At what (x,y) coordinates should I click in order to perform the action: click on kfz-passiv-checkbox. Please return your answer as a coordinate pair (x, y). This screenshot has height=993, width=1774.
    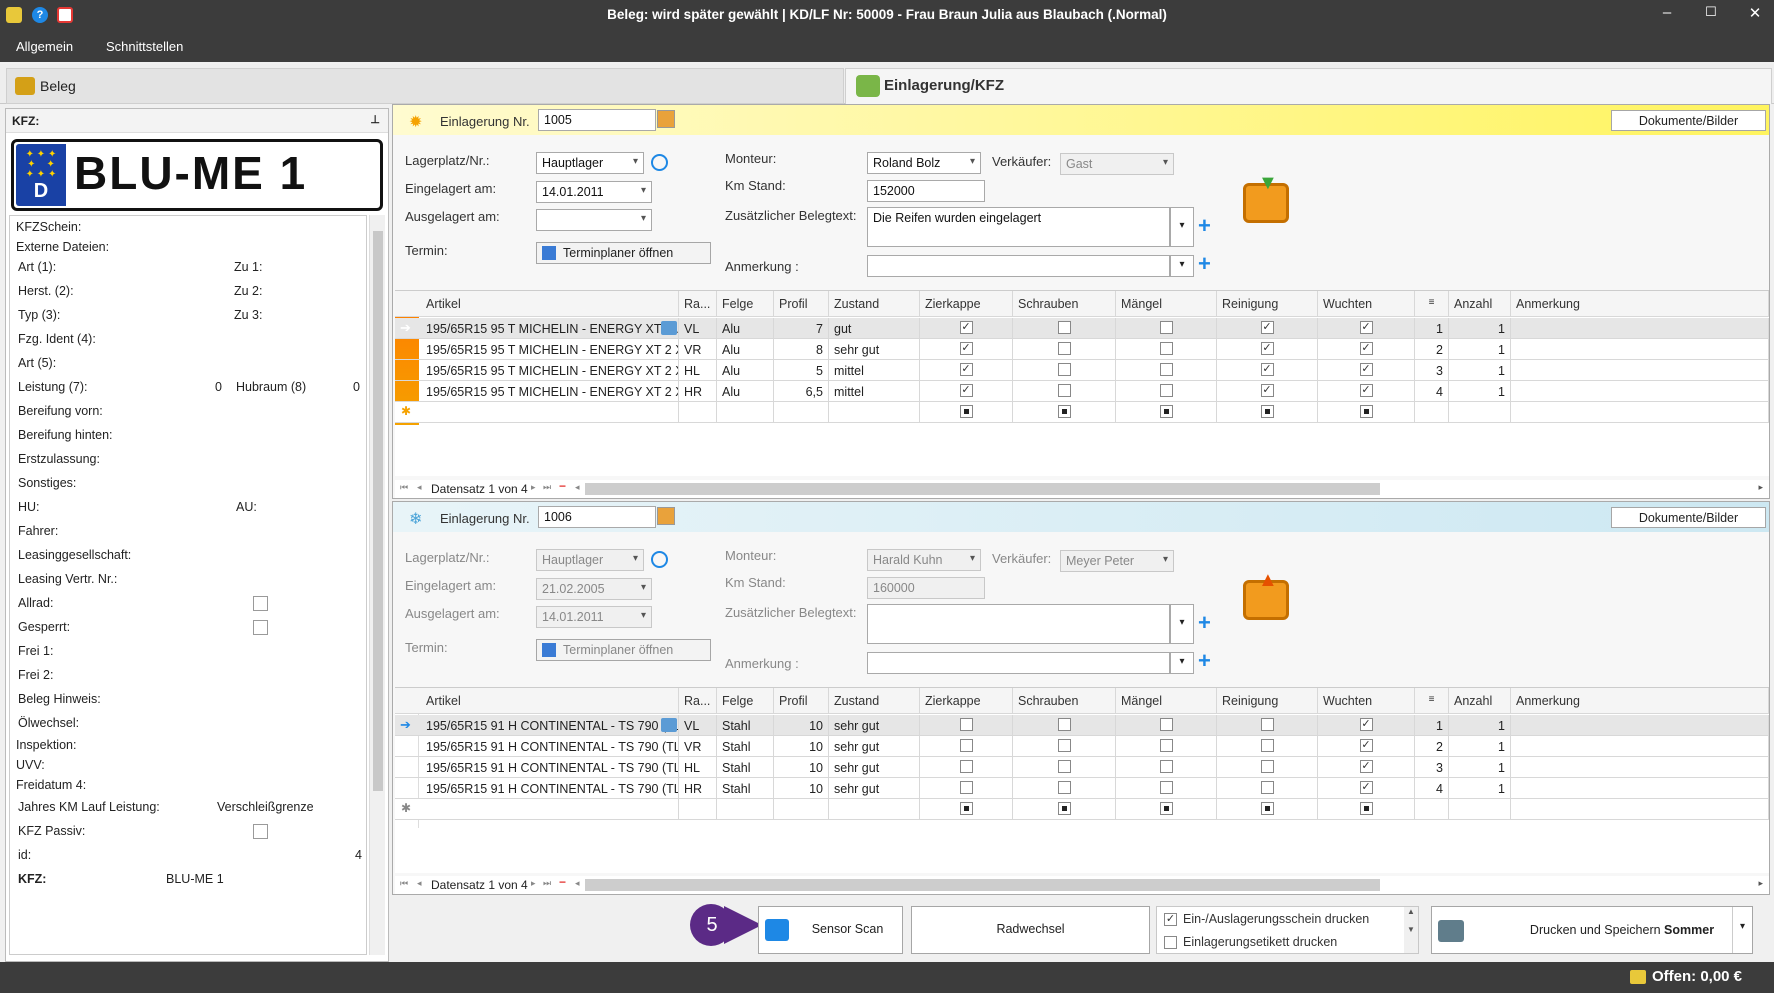
    Looking at the image, I should click on (260, 831).